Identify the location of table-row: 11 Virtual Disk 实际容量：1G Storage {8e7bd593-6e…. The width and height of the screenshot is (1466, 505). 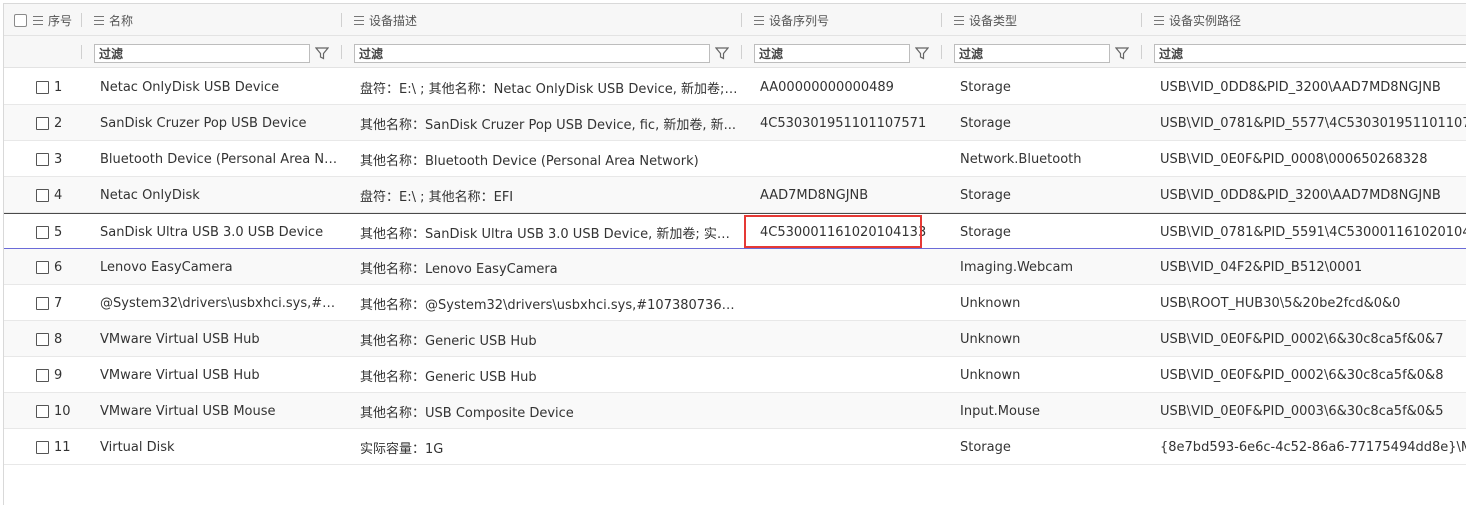
(735, 447).